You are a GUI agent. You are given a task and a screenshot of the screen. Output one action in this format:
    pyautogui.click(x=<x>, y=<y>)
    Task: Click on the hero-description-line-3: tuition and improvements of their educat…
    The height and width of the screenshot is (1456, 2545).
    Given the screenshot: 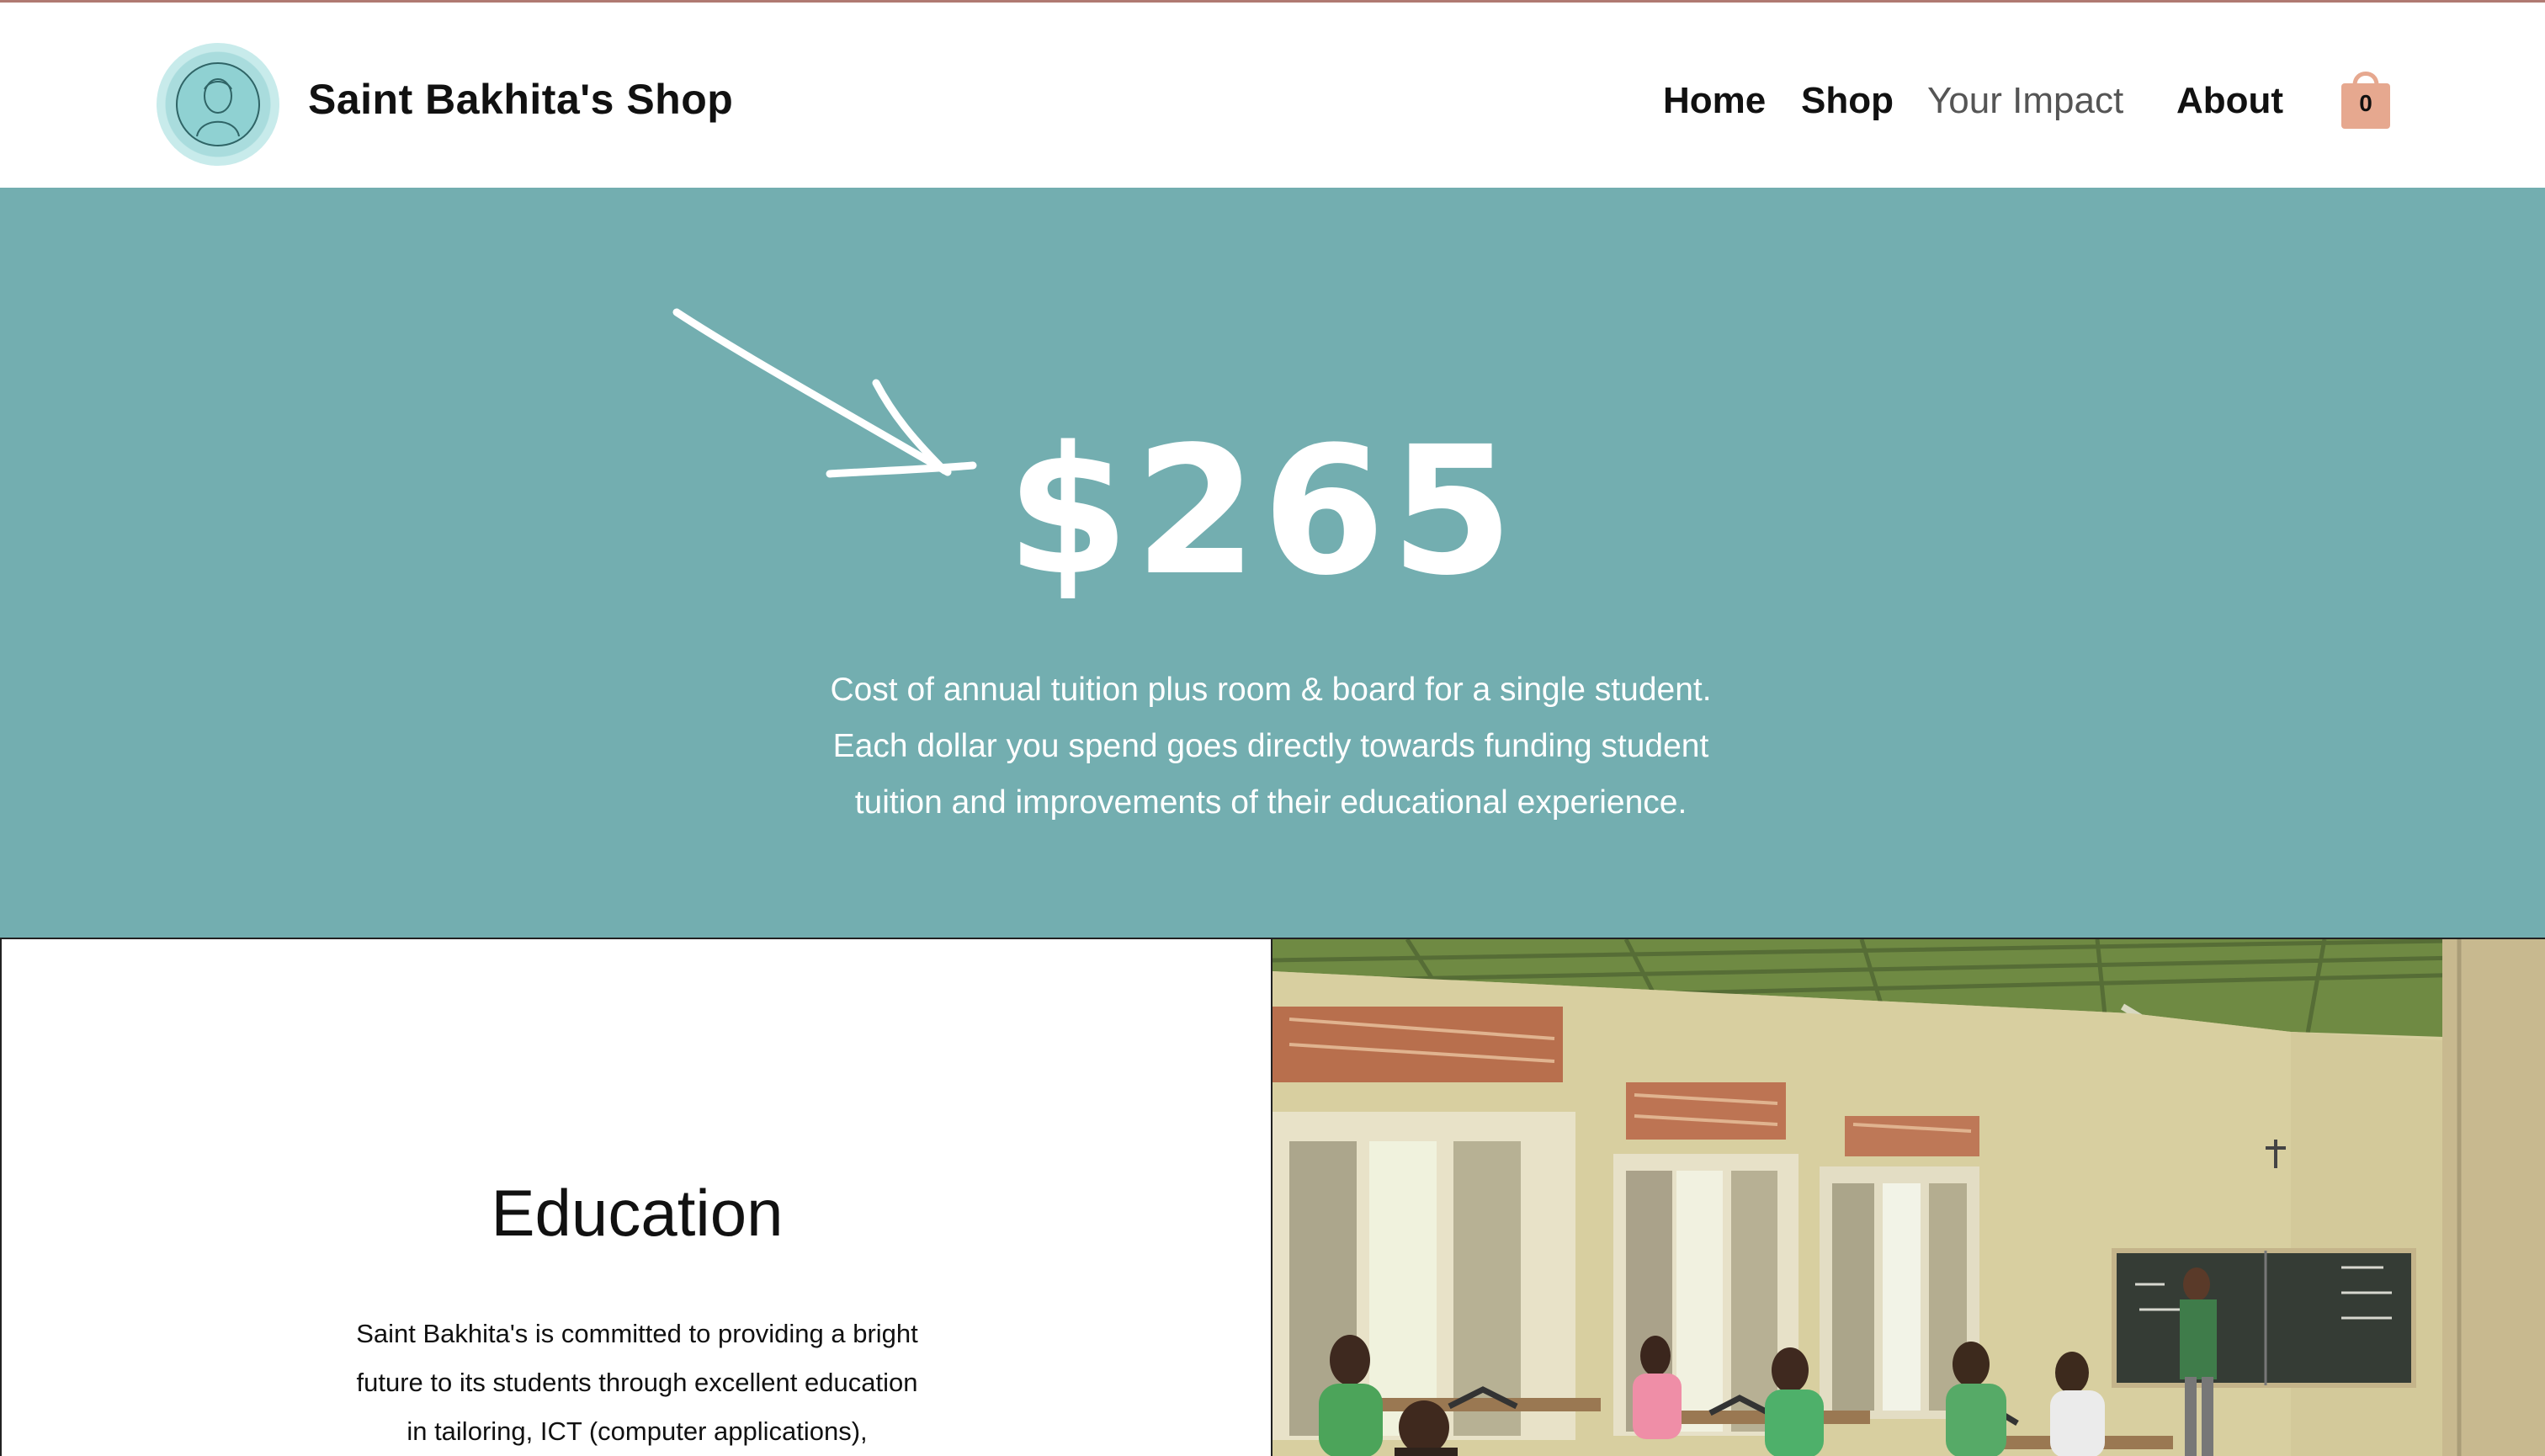 What is the action you would take?
    pyautogui.click(x=1270, y=803)
    